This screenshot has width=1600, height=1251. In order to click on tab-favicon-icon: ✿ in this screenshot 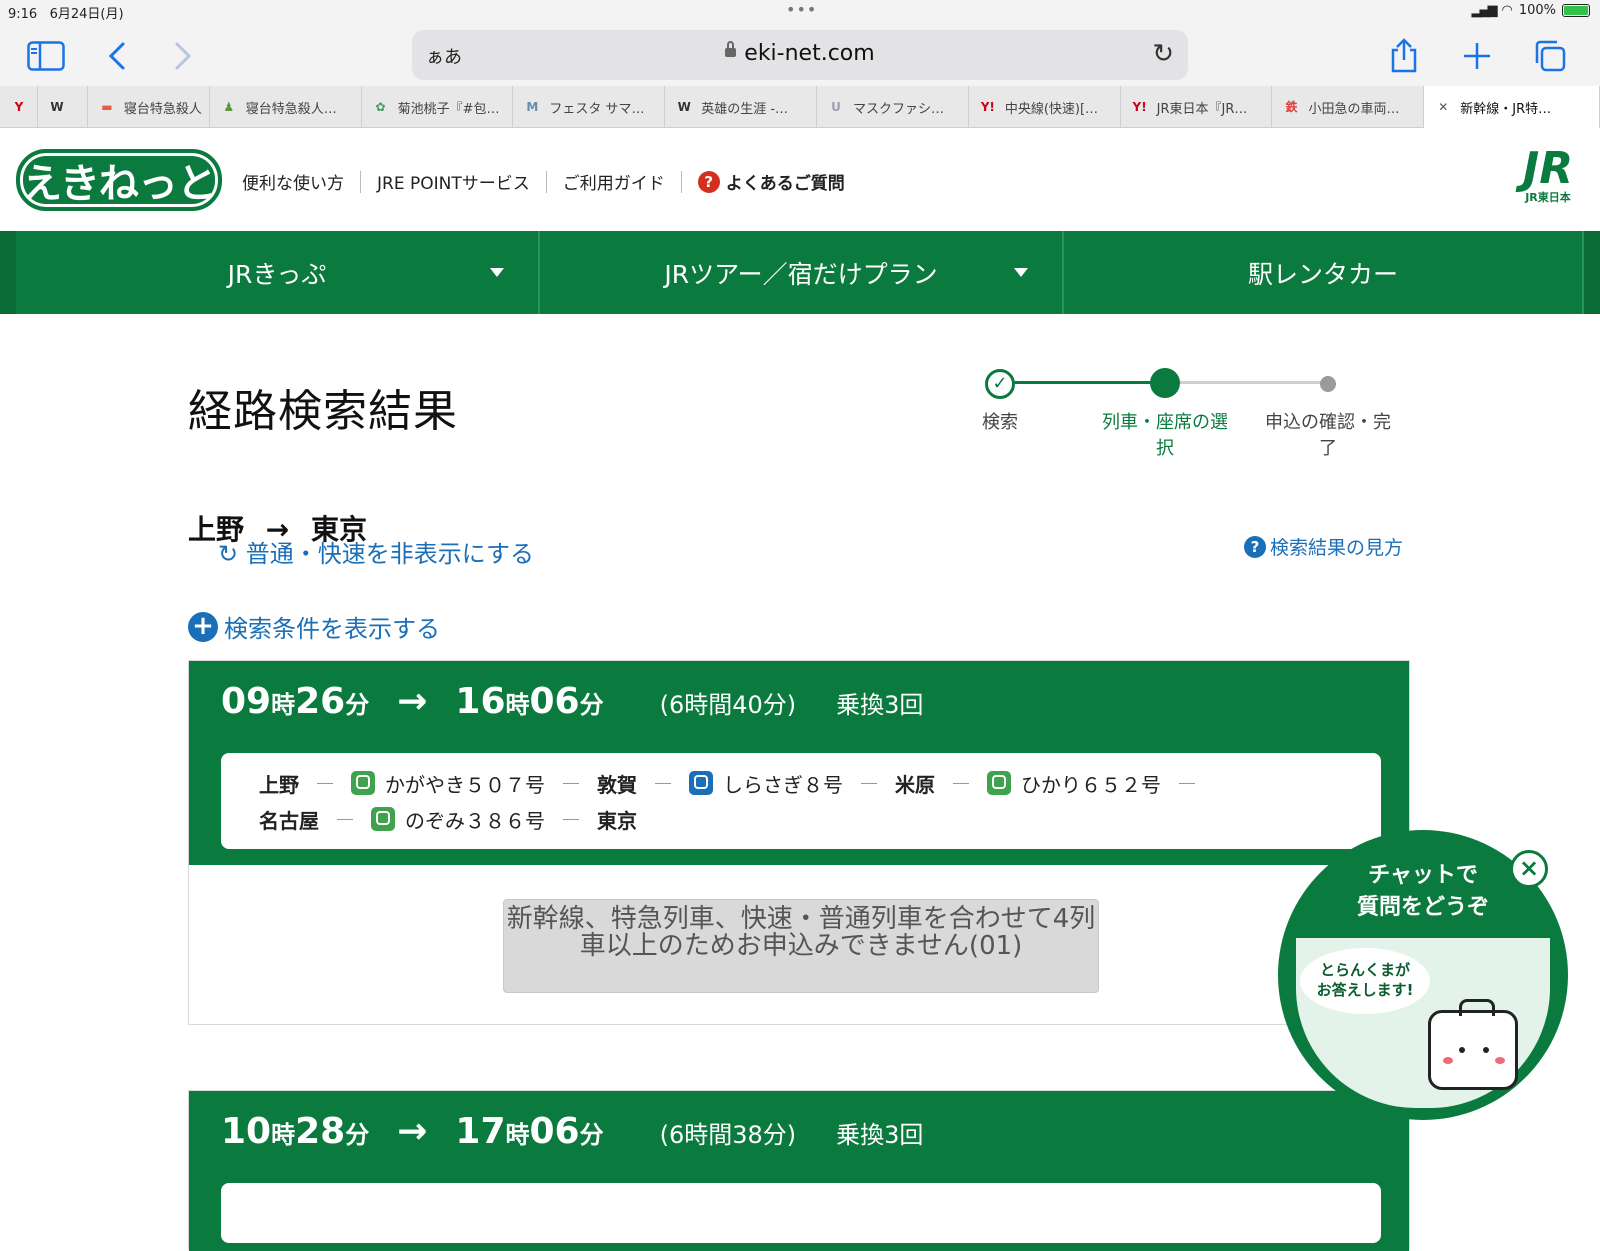, I will do `click(380, 107)`.